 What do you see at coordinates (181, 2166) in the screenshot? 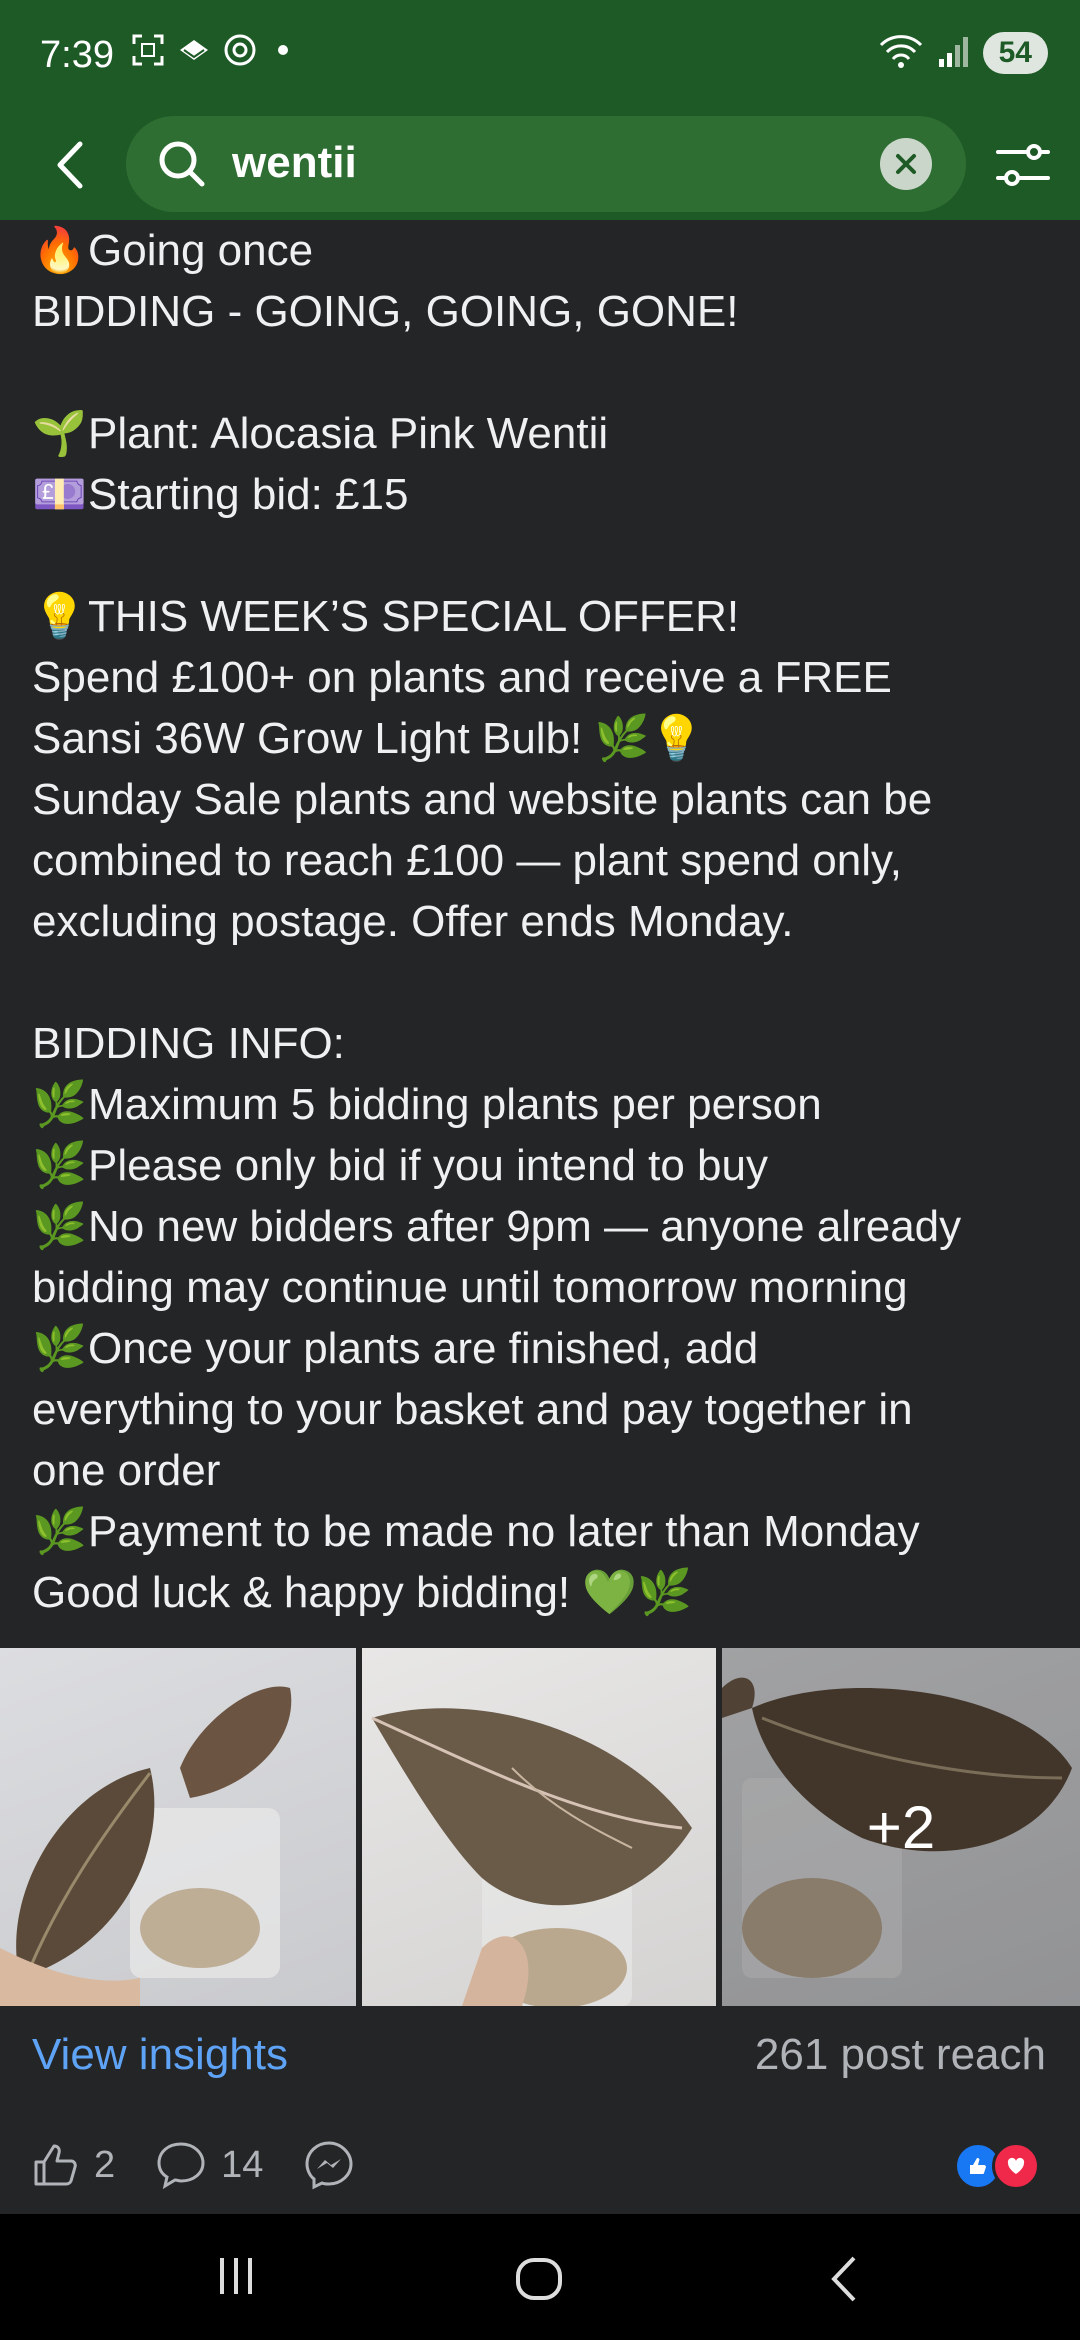
I see `comment-icon` at bounding box center [181, 2166].